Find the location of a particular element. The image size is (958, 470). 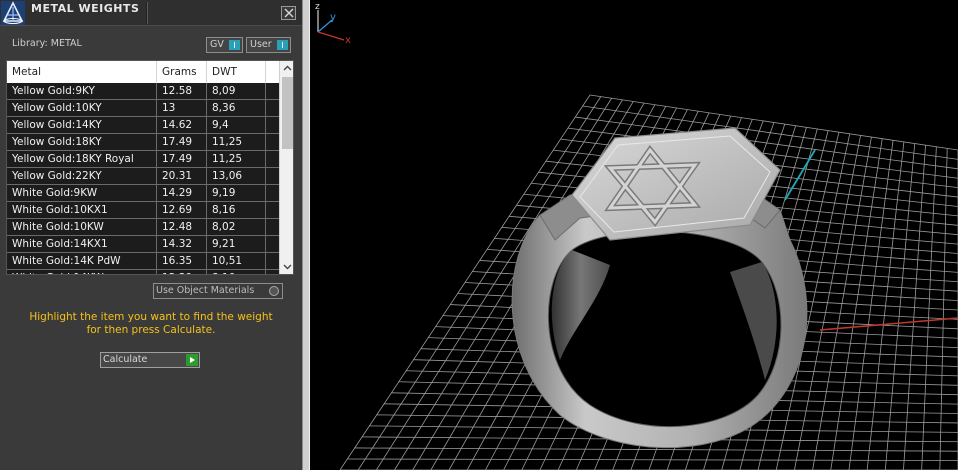

axis-label-y: y is located at coordinates (333, 17).